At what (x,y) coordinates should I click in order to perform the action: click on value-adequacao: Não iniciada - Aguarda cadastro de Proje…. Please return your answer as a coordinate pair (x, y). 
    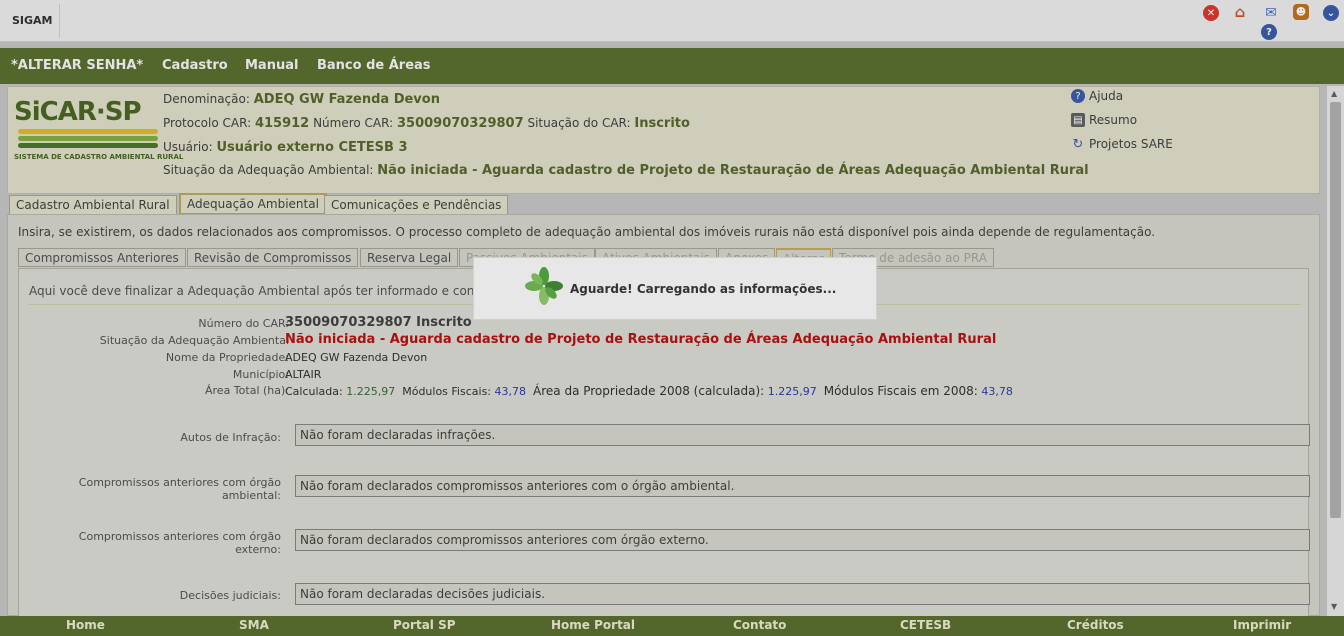
    Looking at the image, I should click on (641, 339).